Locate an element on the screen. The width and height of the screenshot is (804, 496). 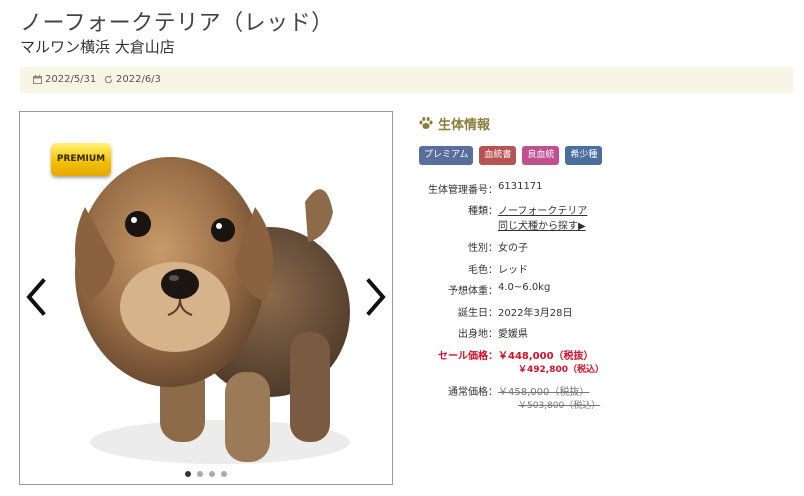
published-date: 2022/5/31 is located at coordinates (64, 79).